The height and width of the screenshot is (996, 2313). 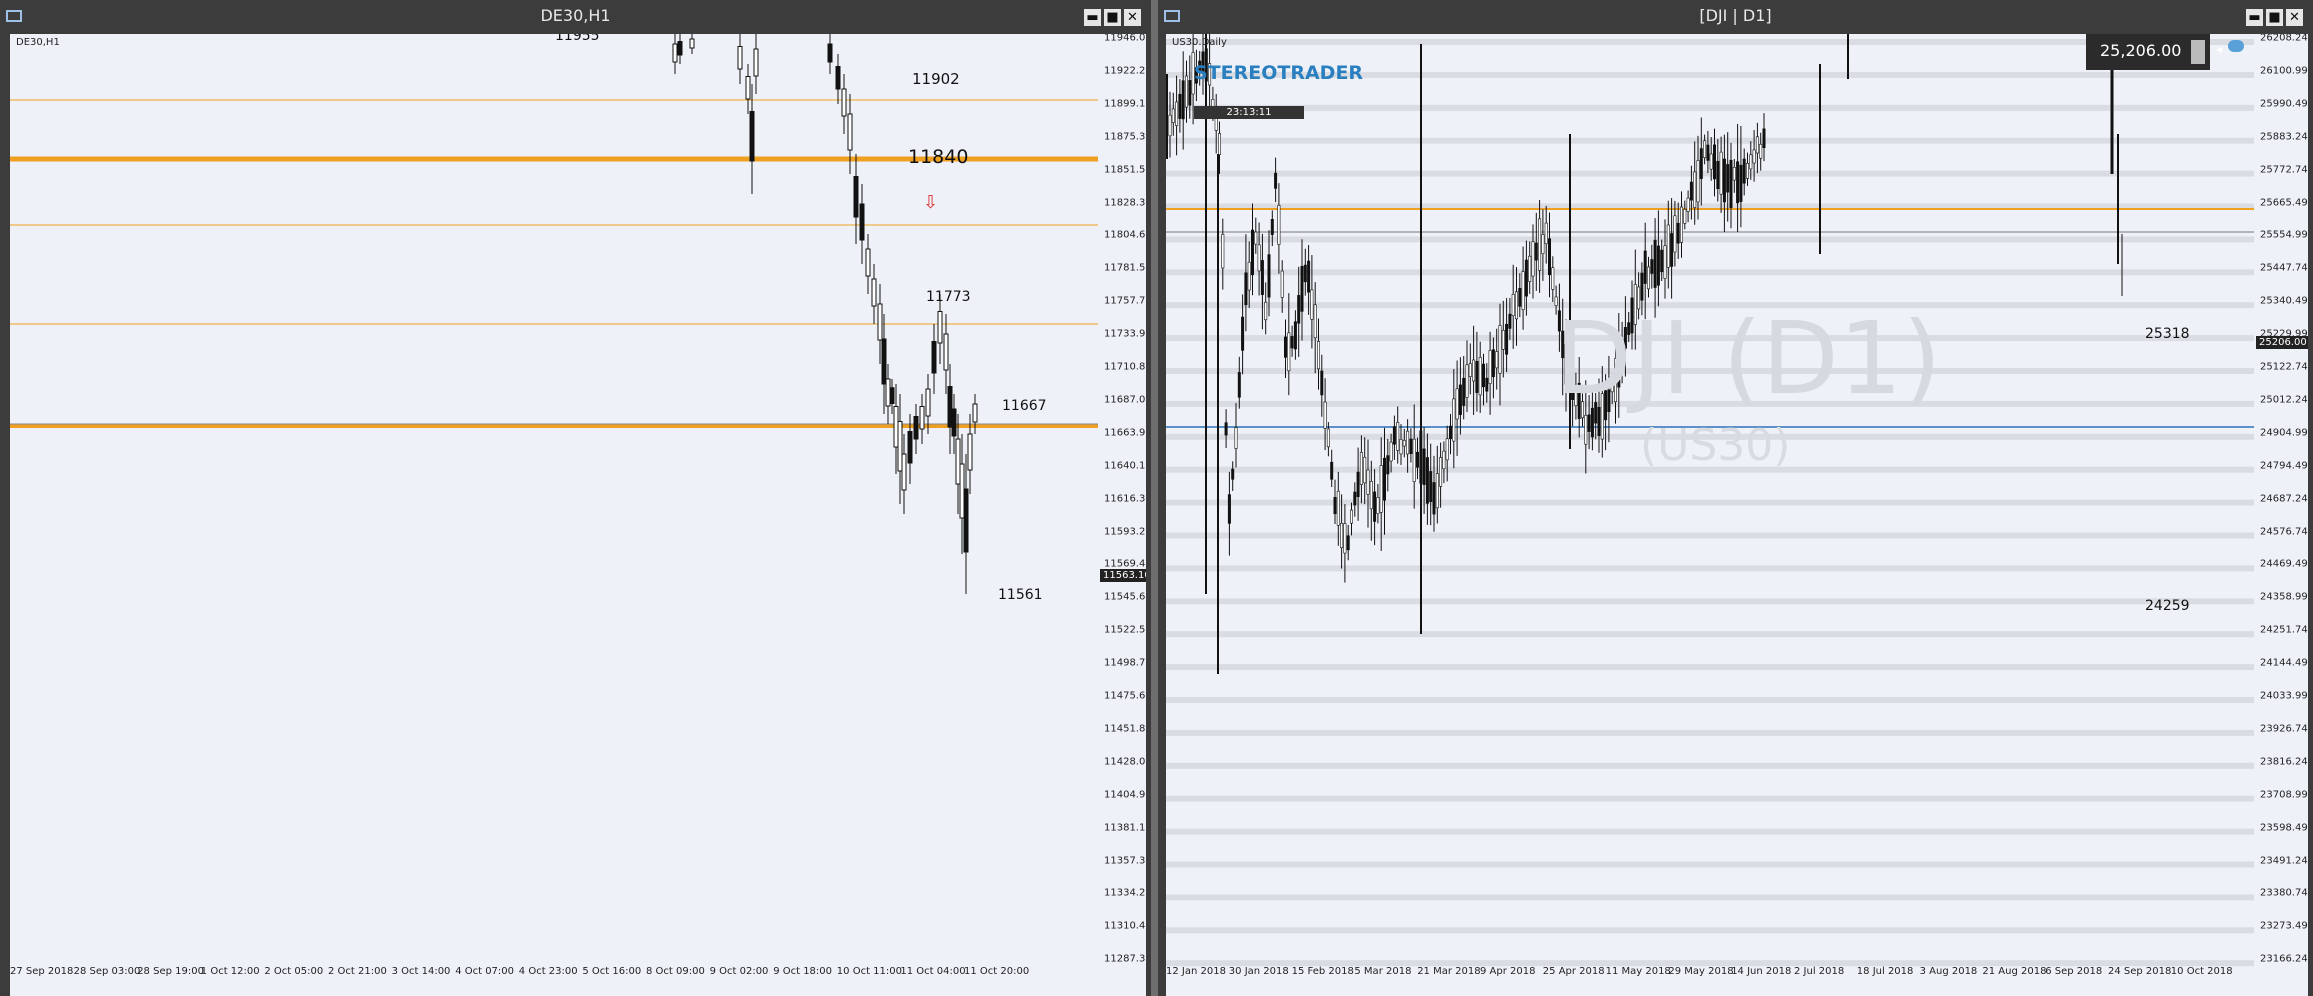 What do you see at coordinates (1125, 663) in the screenshot?
I see `price-tick-label: 11498.70` at bounding box center [1125, 663].